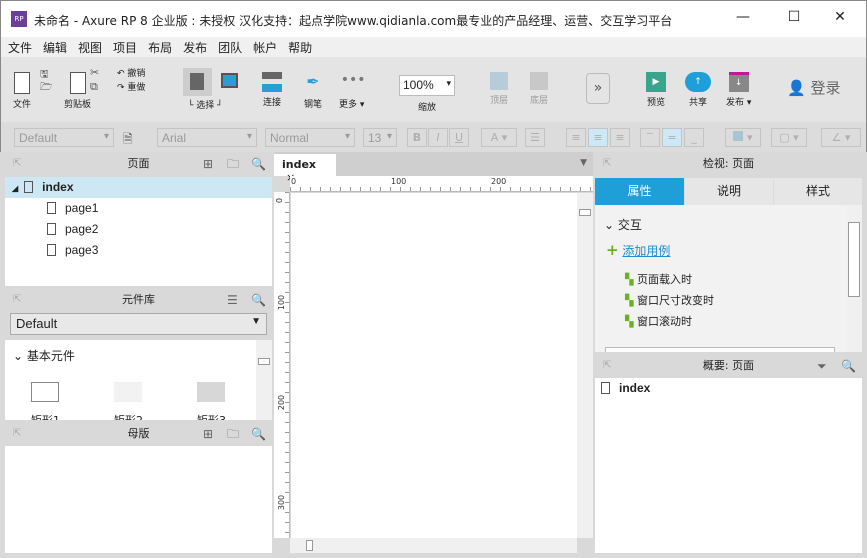 Image resolution: width=867 pixels, height=558 pixels. I want to click on align-right-button: ≡, so click(620, 137).